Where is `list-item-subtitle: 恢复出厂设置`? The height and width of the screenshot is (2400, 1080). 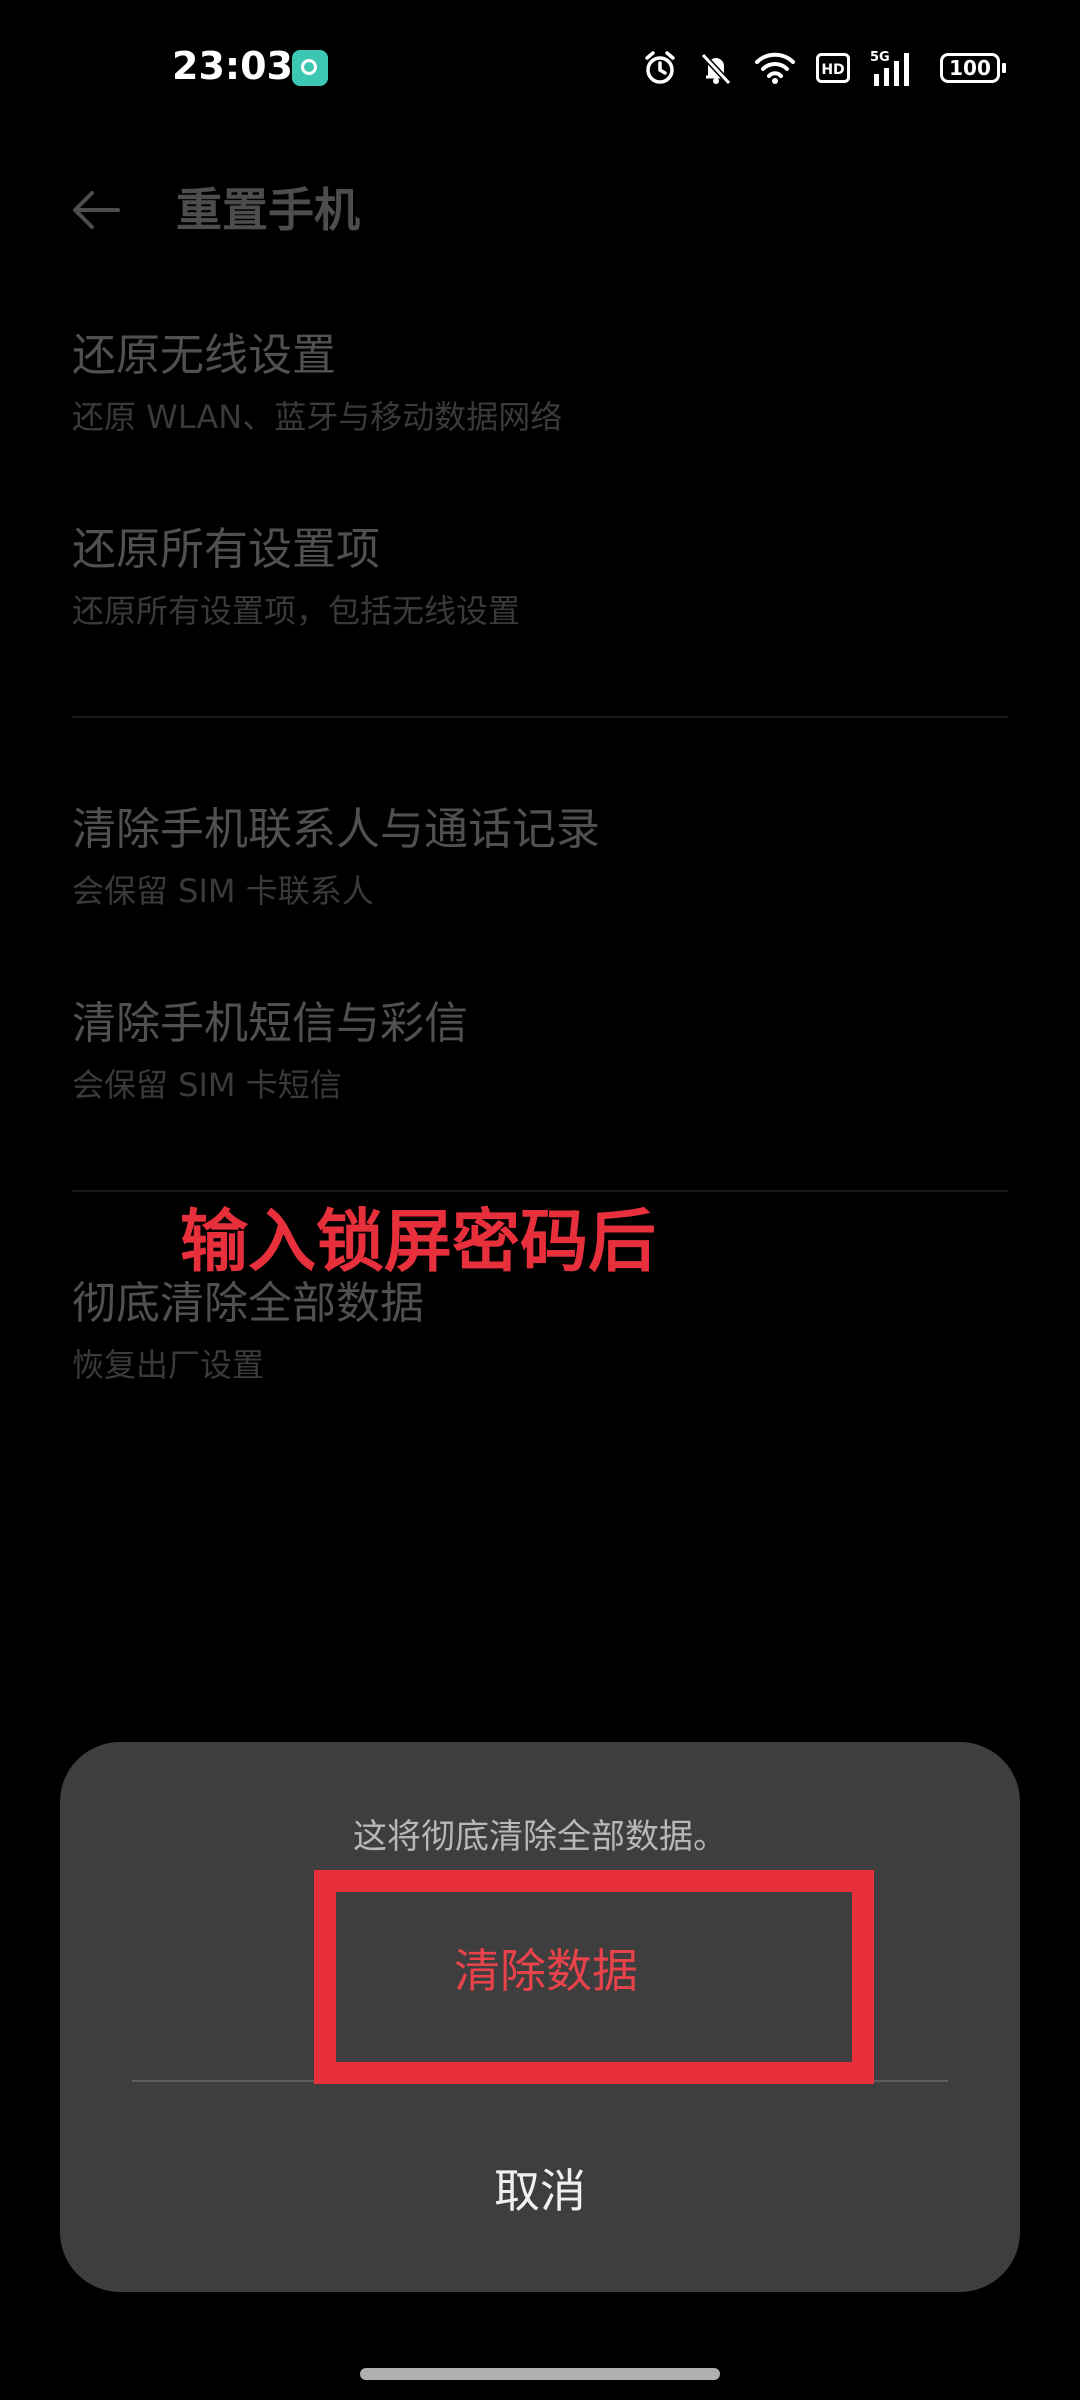 list-item-subtitle: 恢复出厂设置 is located at coordinates (168, 1365).